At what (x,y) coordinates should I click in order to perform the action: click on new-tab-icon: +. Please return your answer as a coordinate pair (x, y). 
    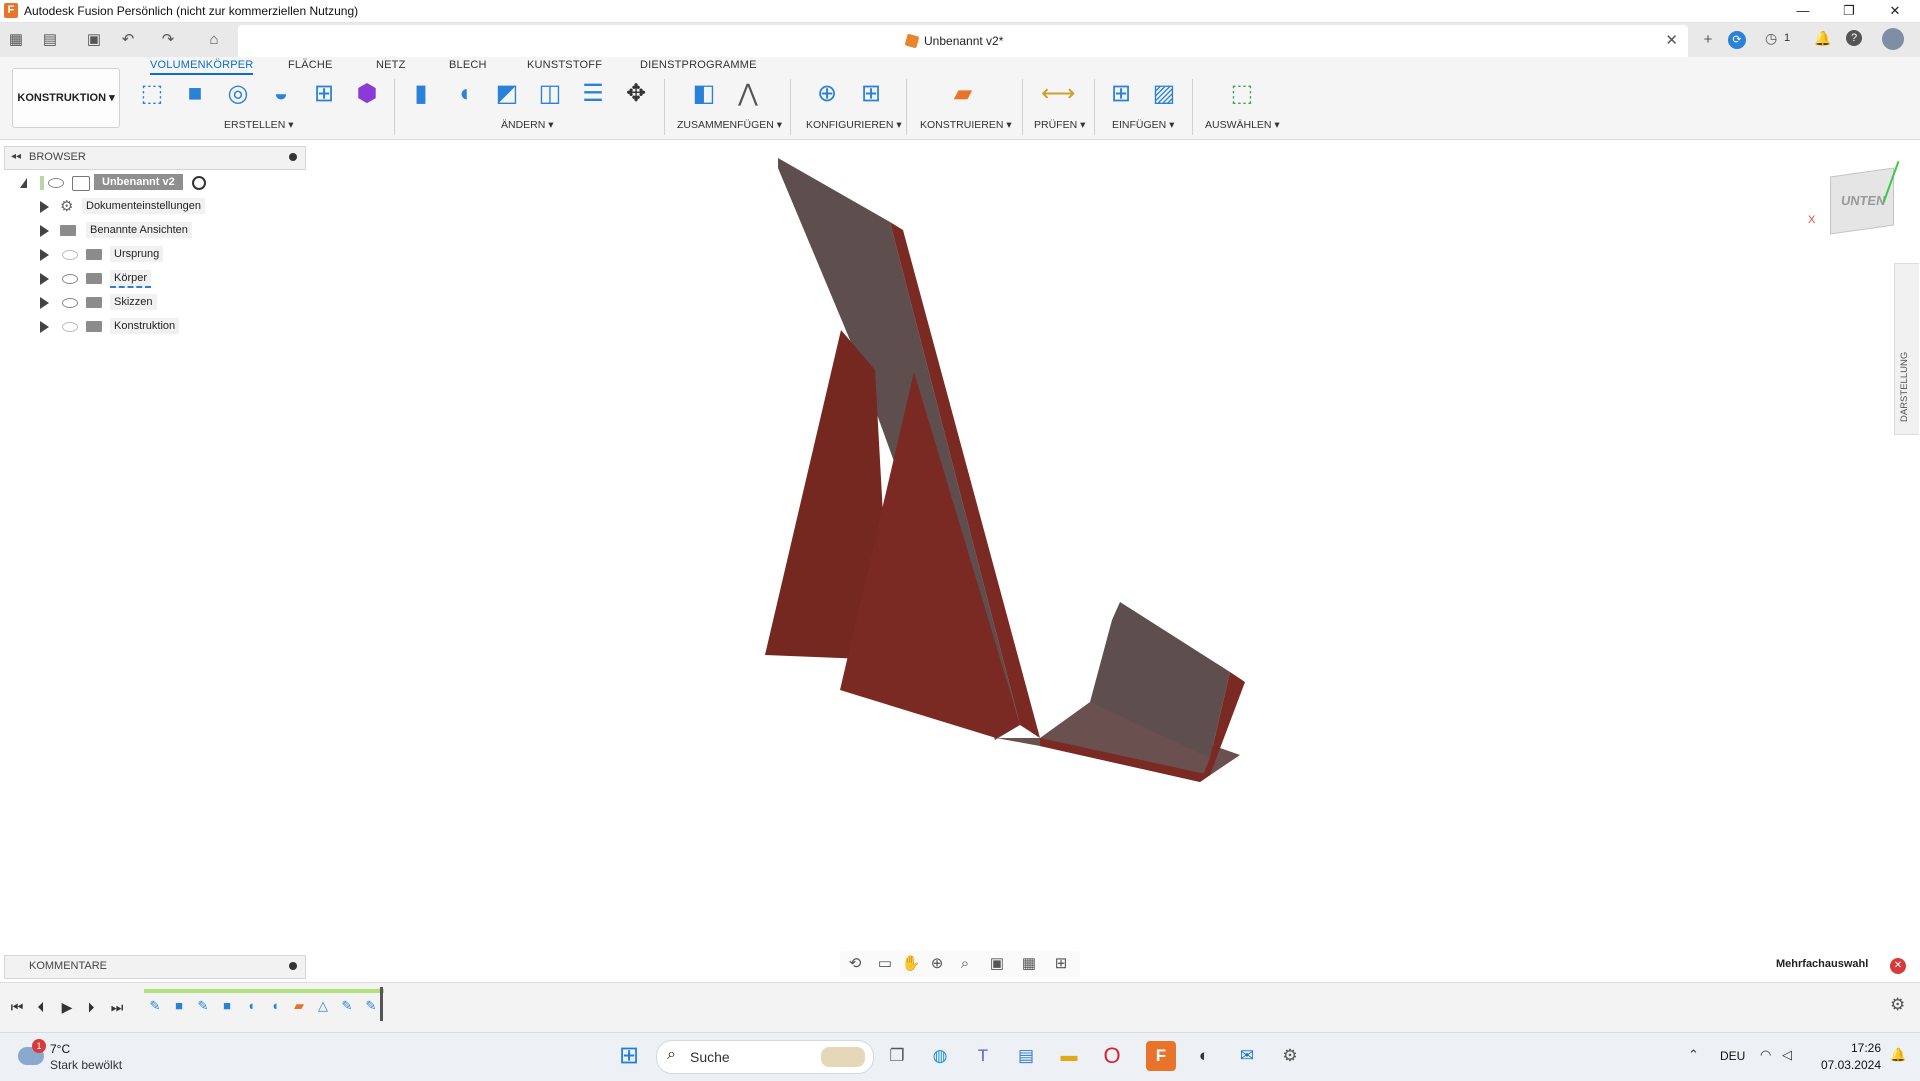
    Looking at the image, I should click on (1708, 40).